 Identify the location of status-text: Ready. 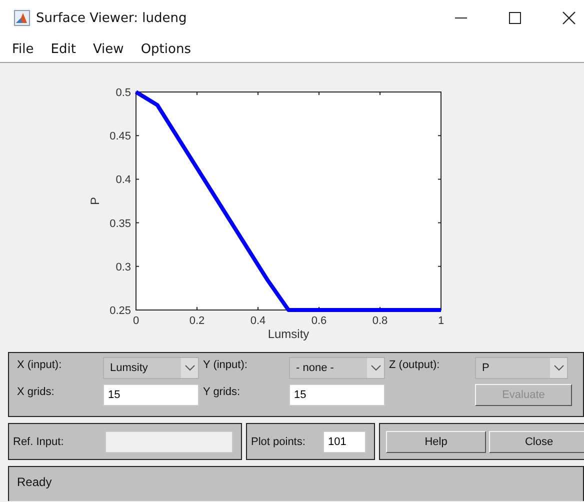
(34, 482).